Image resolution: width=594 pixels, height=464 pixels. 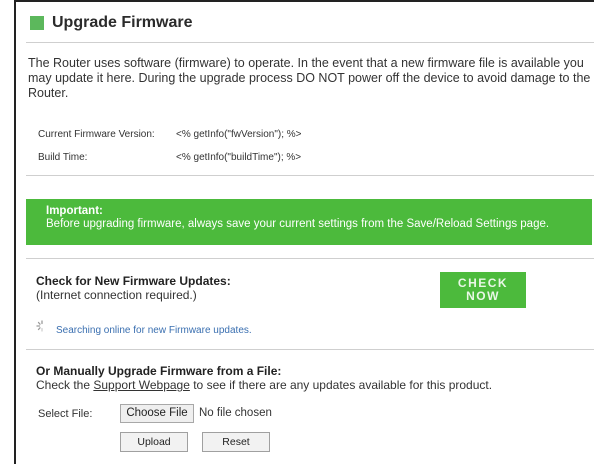 What do you see at coordinates (37, 23) in the screenshot?
I see `title-marker-icon` at bounding box center [37, 23].